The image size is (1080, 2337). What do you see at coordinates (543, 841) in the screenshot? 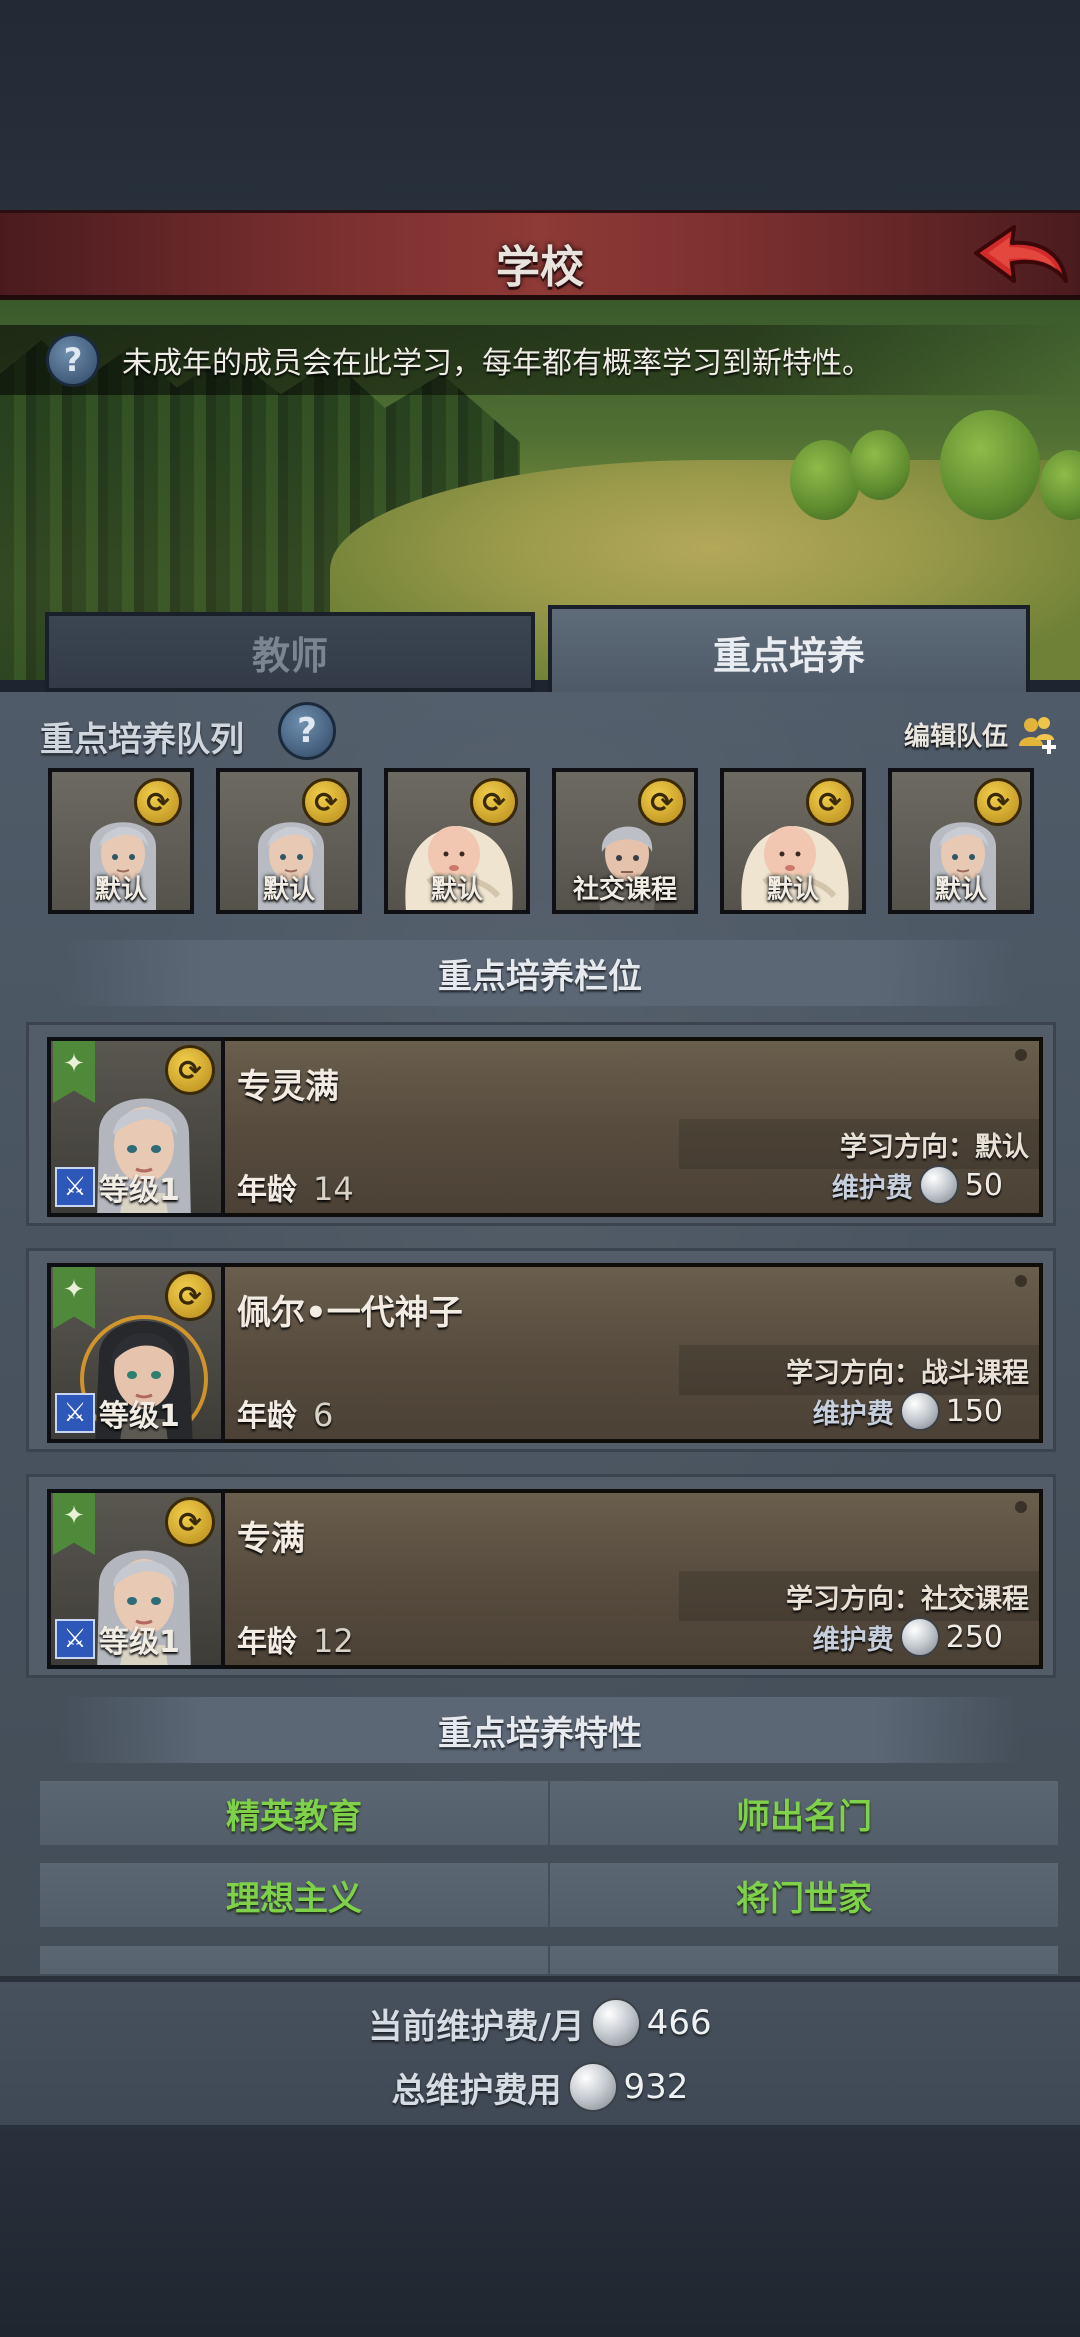
I see `training-queue: ⟳ 默认 ⟳ 默认 ⟳ 默认 ⟳ 社交课程 ⟳ 默认 ⟳ 默认` at bounding box center [543, 841].